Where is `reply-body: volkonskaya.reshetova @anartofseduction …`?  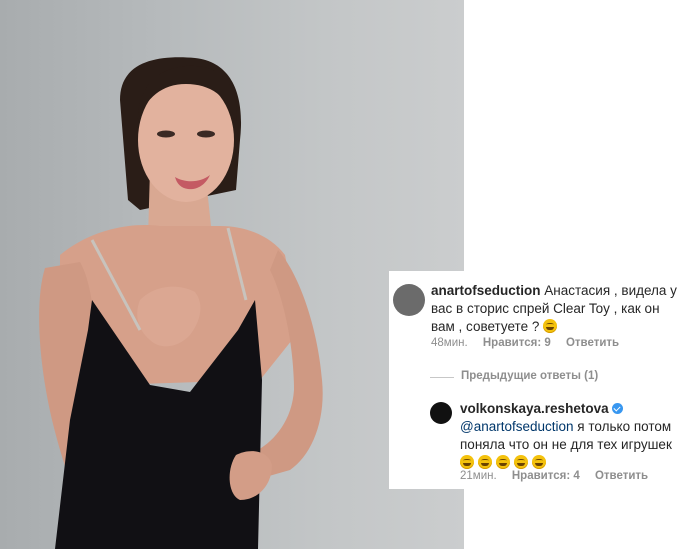 reply-body: volkonskaya.reshetova @anartofseduction … is located at coordinates (574, 436).